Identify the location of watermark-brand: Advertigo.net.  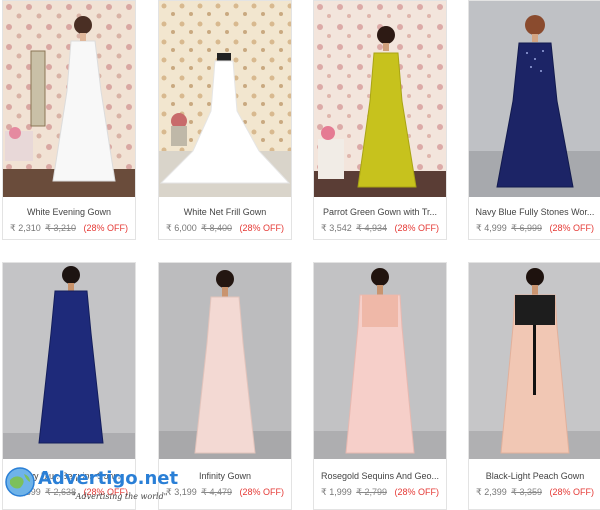
(108, 478).